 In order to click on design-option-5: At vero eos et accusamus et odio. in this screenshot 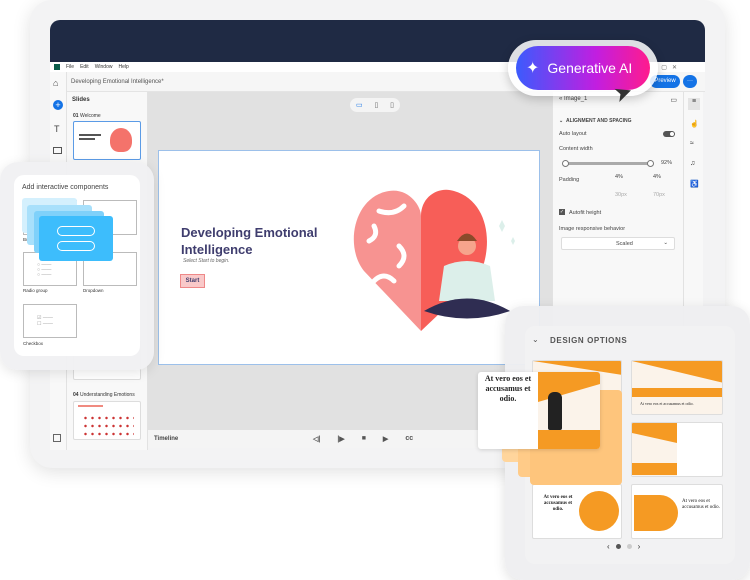, I will do `click(677, 511)`.